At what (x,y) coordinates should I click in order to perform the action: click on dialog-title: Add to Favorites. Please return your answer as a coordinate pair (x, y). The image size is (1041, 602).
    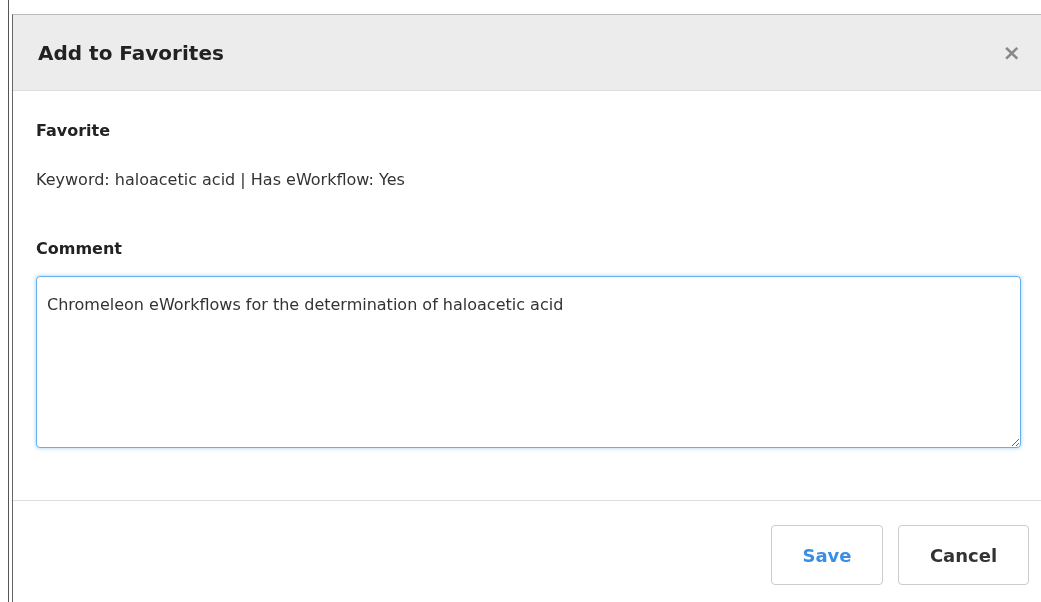
    Looking at the image, I should click on (131, 52).